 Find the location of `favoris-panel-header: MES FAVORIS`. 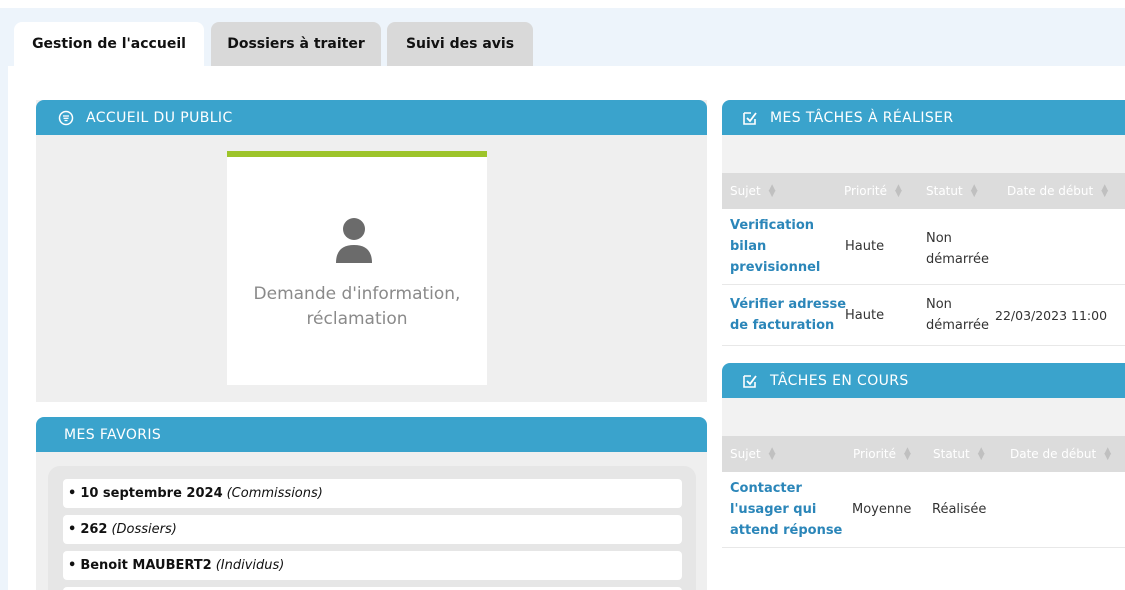

favoris-panel-header: MES FAVORIS is located at coordinates (371, 434).